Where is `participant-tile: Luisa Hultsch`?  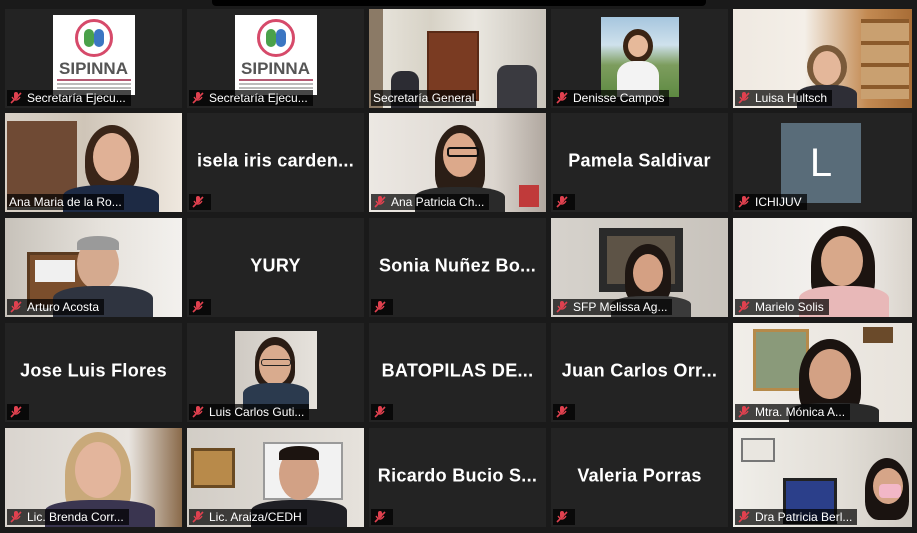
participant-tile: Luisa Hultsch is located at coordinates (822, 58).